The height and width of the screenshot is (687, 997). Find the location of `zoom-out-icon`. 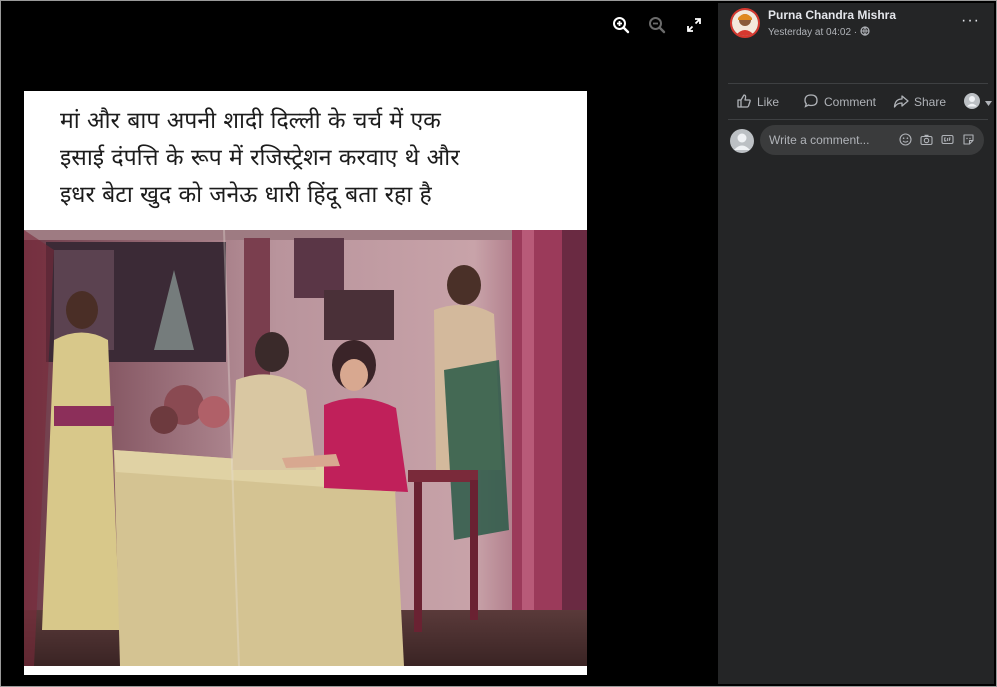

zoom-out-icon is located at coordinates (657, 25).